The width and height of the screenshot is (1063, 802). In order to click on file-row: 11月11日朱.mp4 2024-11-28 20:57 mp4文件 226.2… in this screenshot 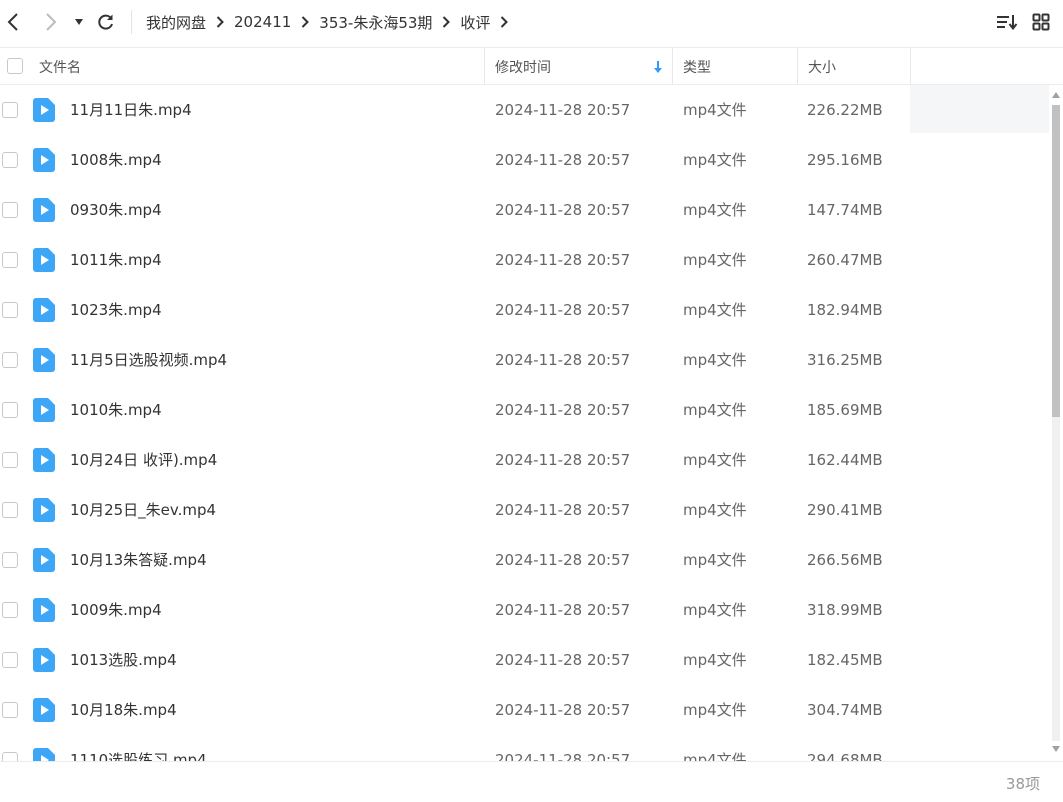, I will do `click(524, 110)`.